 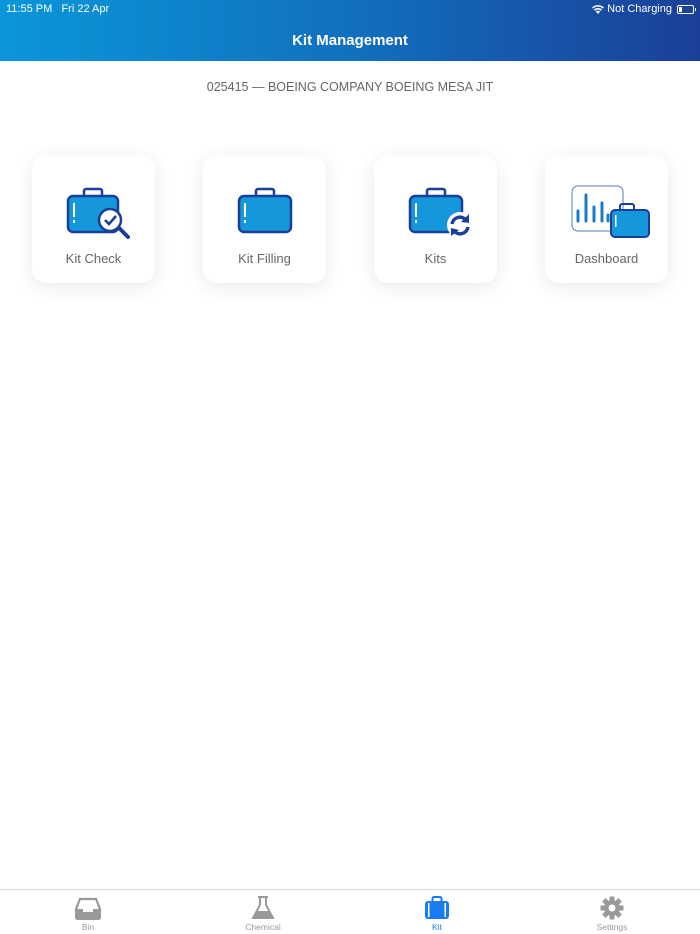 What do you see at coordinates (686, 9) in the screenshot?
I see `battery-icon` at bounding box center [686, 9].